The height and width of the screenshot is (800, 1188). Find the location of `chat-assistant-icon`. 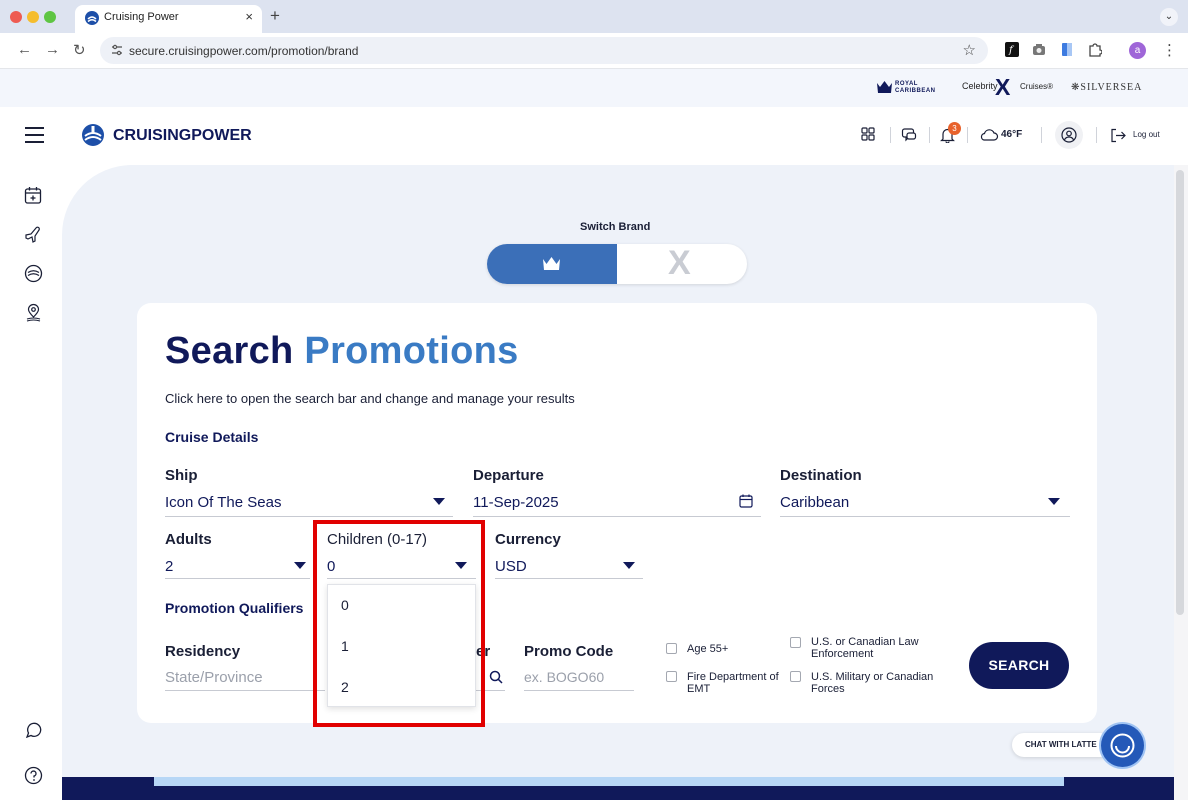

chat-assistant-icon is located at coordinates (1122, 745).